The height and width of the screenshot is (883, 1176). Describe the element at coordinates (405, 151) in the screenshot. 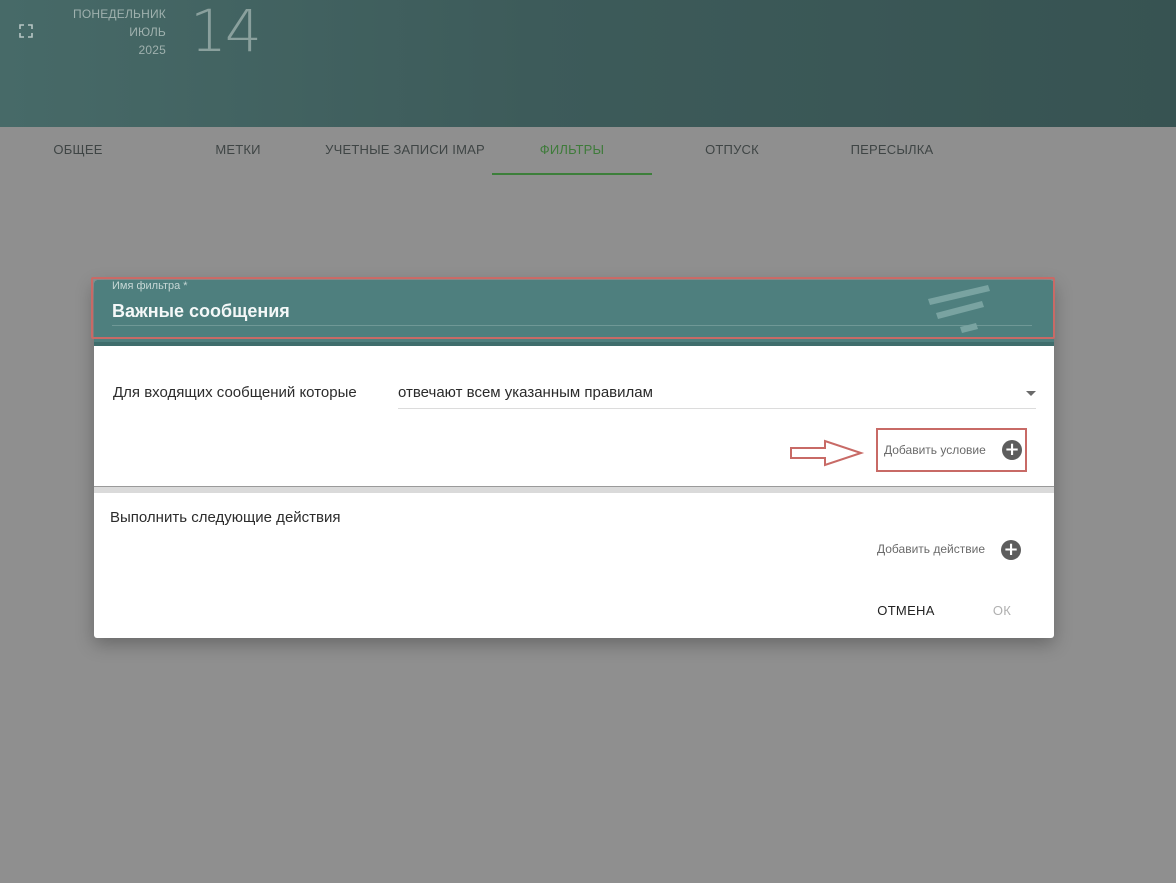

I see `tab-imap-accounts: УЧЕТНЫЕ ЗАПИСИ IMAP` at that location.